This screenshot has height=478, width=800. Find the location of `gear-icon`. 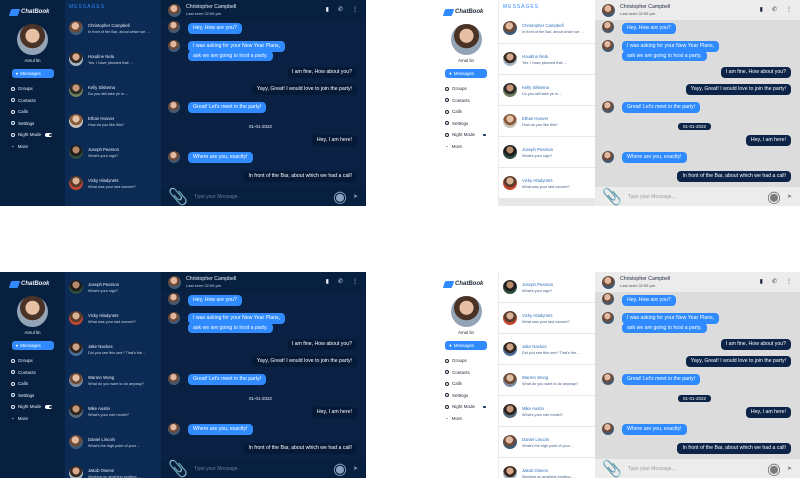

gear-icon is located at coordinates (447, 395).